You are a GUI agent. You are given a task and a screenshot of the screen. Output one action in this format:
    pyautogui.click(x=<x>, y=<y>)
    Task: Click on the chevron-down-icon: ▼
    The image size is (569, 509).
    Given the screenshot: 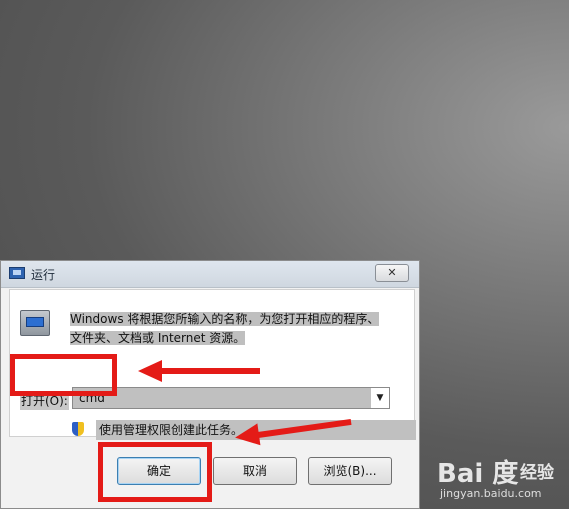 What is the action you would take?
    pyautogui.click(x=380, y=398)
    